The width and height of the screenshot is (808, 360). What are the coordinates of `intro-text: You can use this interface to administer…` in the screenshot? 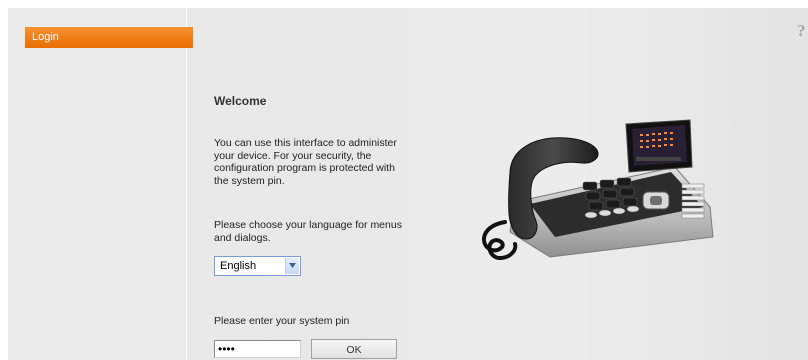 It's located at (314, 162).